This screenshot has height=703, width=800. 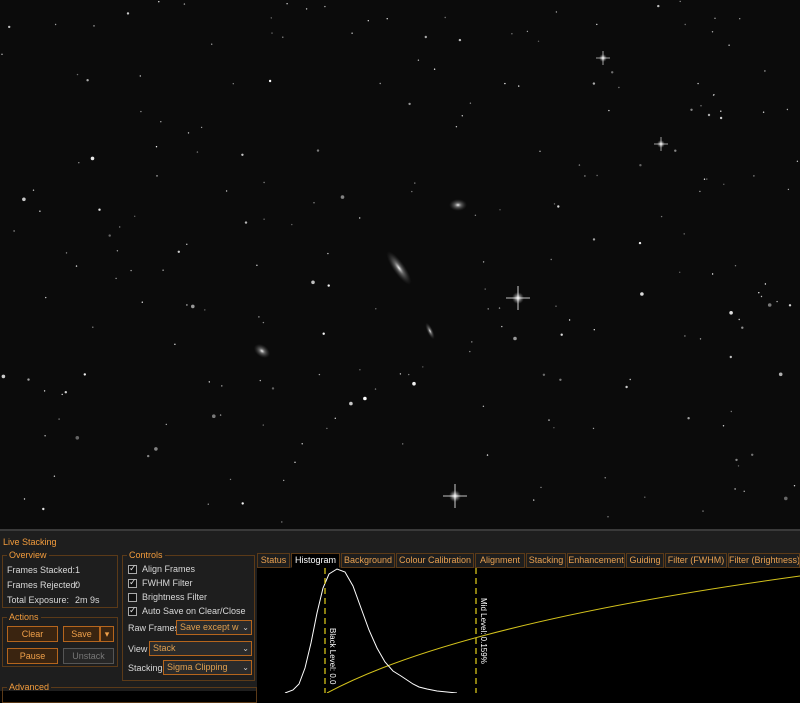 I want to click on auto-save-checkbox, so click(x=132, y=610).